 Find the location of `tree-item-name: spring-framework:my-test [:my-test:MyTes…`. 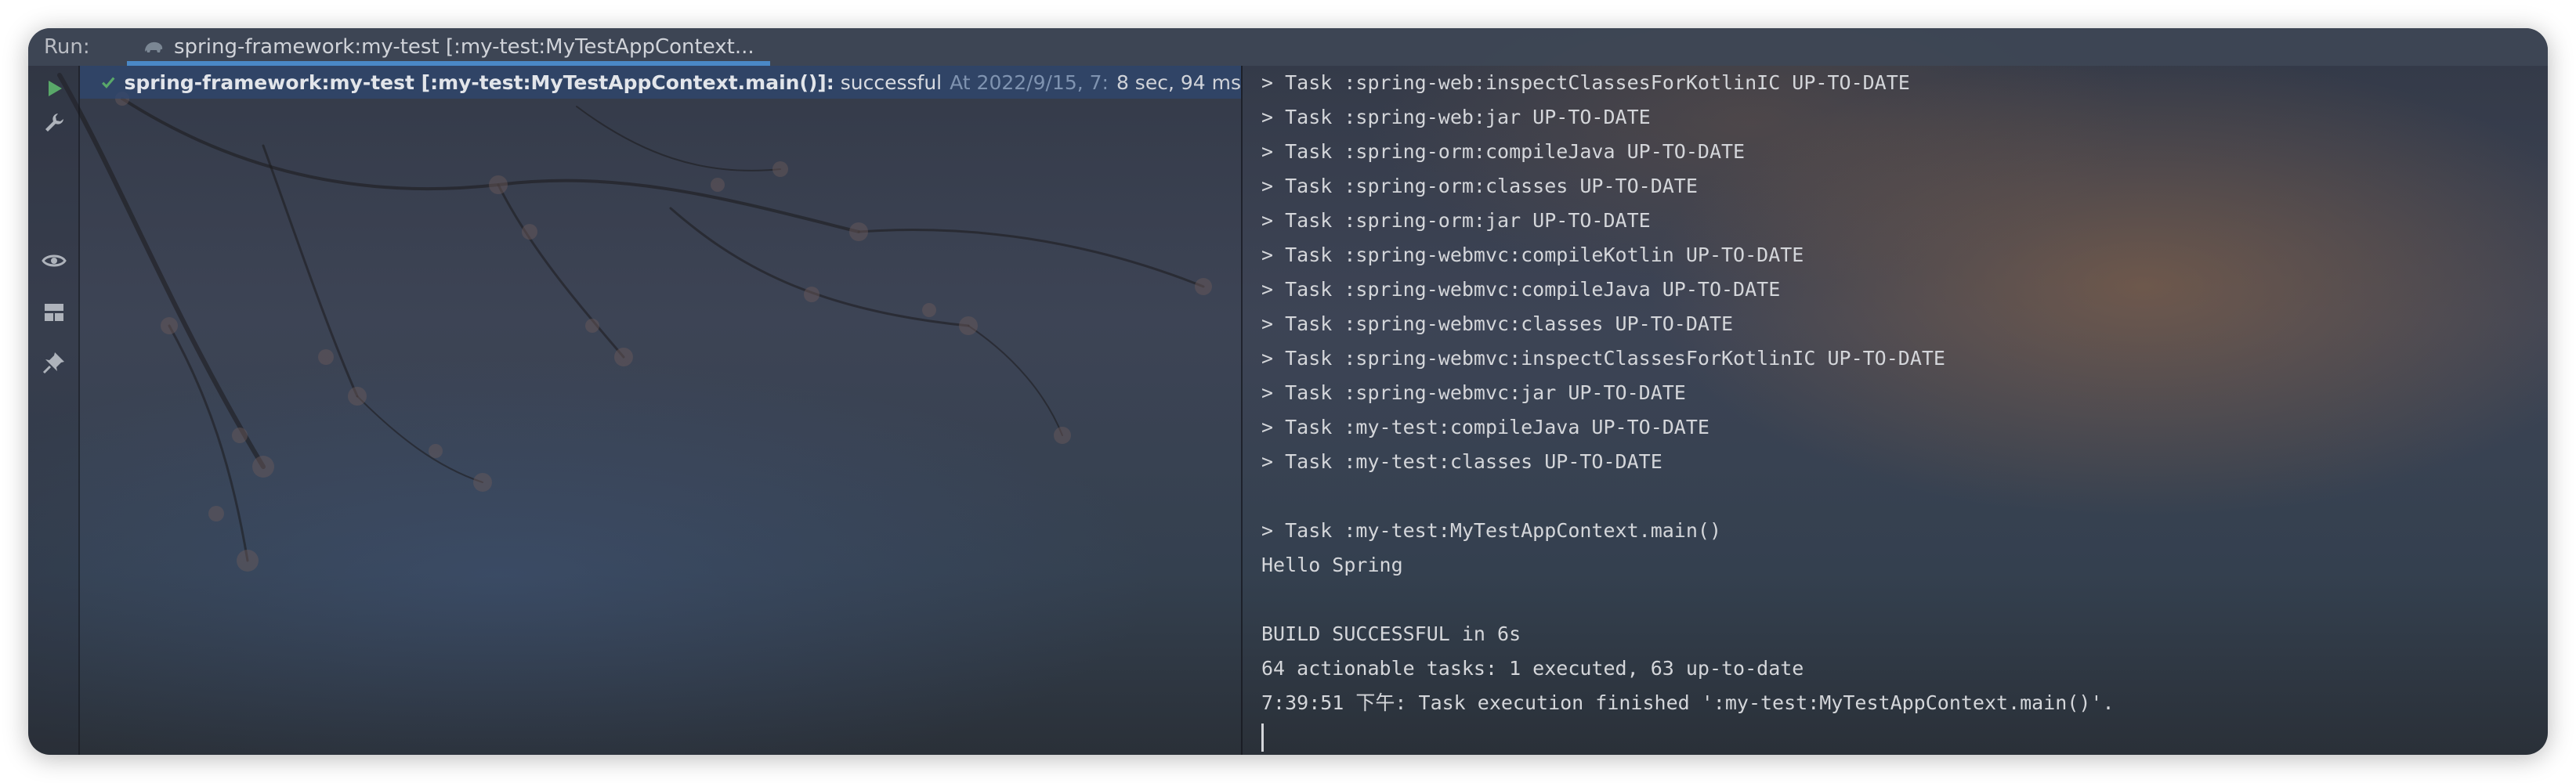

tree-item-name: spring-framework:my-test [:my-test:MyTes… is located at coordinates (479, 82).